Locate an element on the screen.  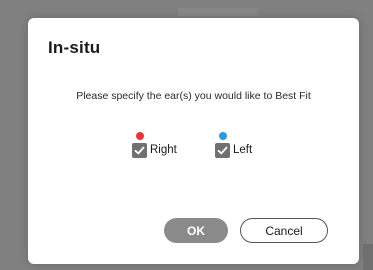
right-ear-label: Right is located at coordinates (163, 150).